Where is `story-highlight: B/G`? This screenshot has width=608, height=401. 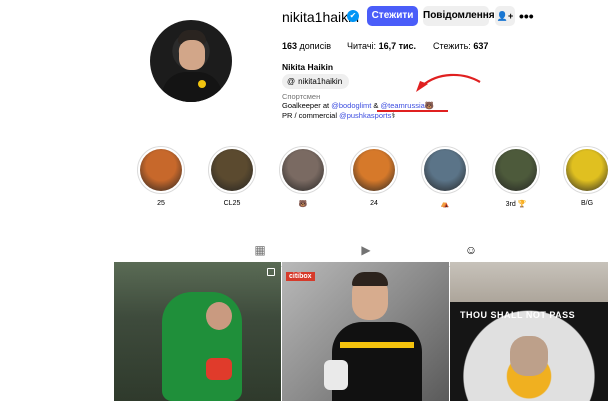 story-highlight: B/G is located at coordinates (584, 176).